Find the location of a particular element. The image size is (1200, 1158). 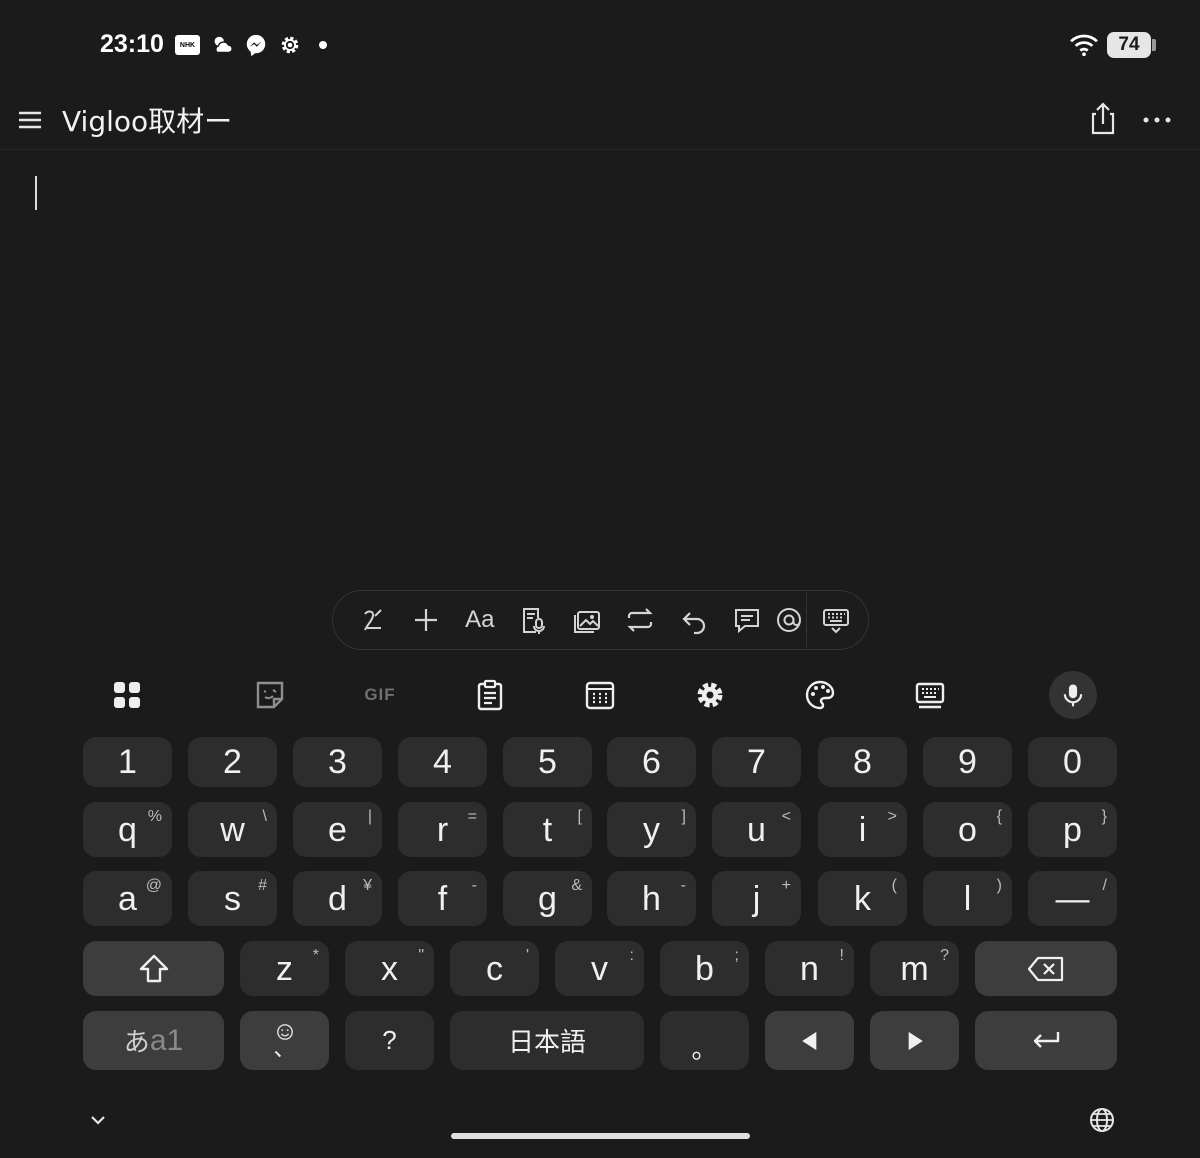

keyboard-icon is located at coordinates (836, 620).